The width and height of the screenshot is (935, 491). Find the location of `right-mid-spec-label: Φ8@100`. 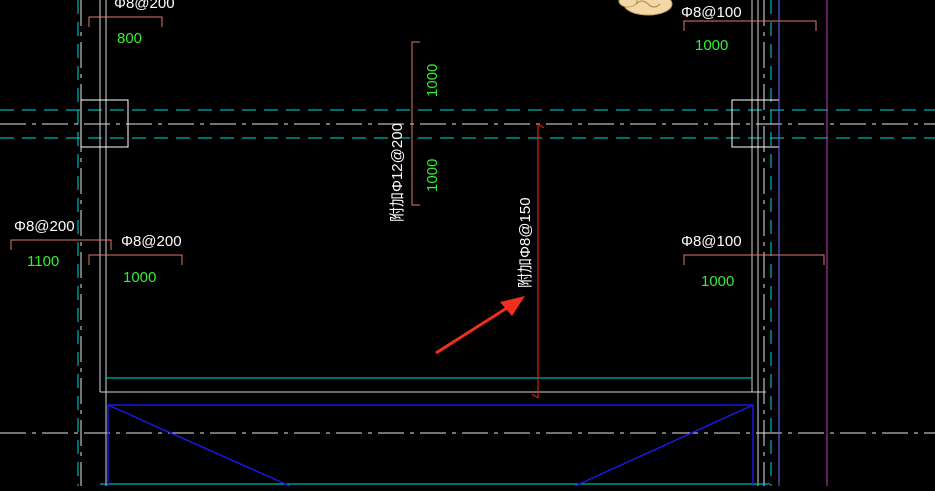

right-mid-spec-label: Φ8@100 is located at coordinates (711, 241).